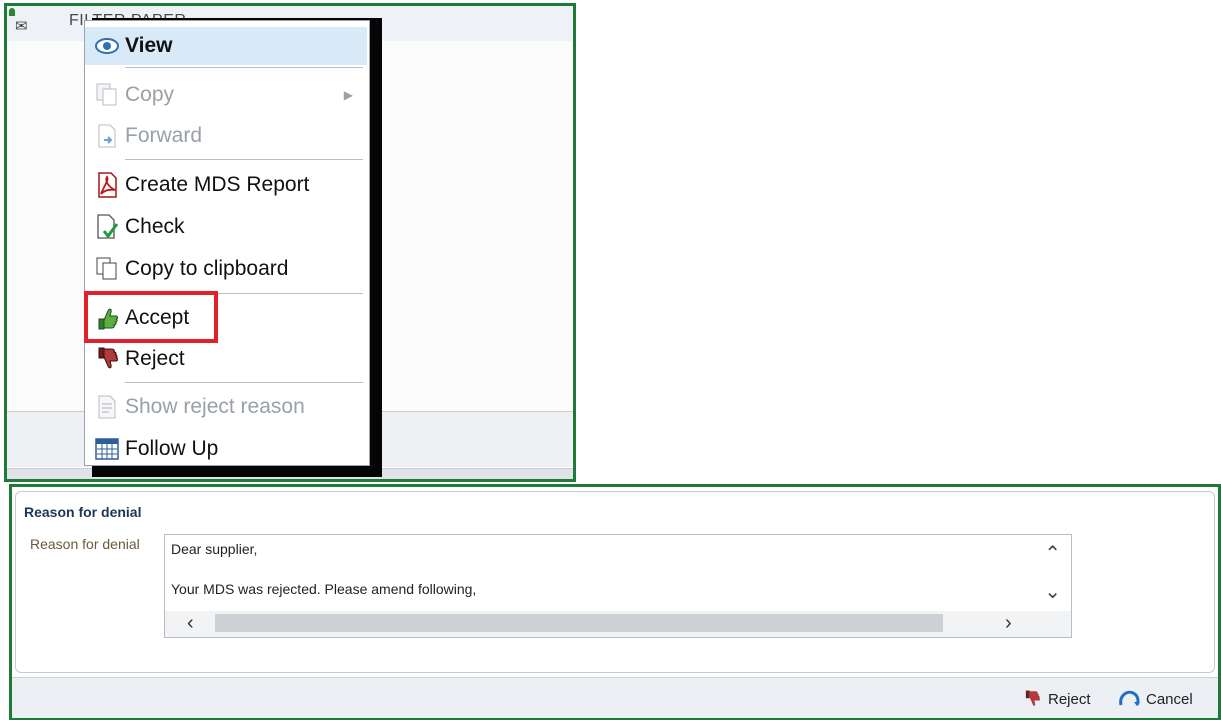  What do you see at coordinates (348, 95) in the screenshot?
I see `submenu-arrow-icon: ▶` at bounding box center [348, 95].